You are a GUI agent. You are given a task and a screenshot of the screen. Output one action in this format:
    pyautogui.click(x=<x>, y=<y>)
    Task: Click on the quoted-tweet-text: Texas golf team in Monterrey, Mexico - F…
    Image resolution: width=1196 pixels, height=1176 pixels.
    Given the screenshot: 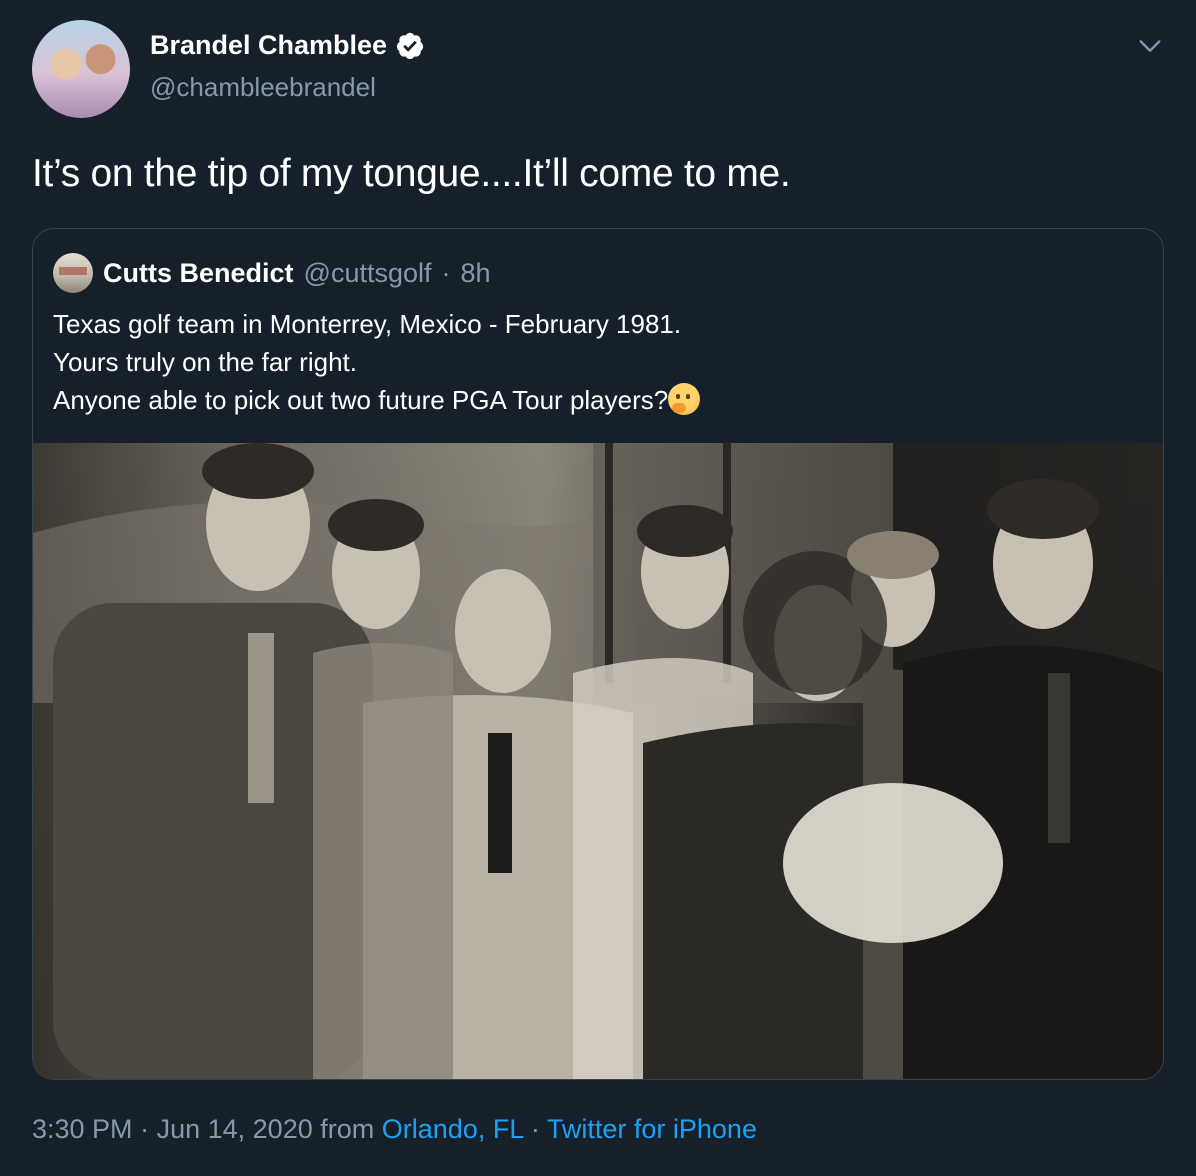 What is the action you would take?
    pyautogui.click(x=377, y=362)
    